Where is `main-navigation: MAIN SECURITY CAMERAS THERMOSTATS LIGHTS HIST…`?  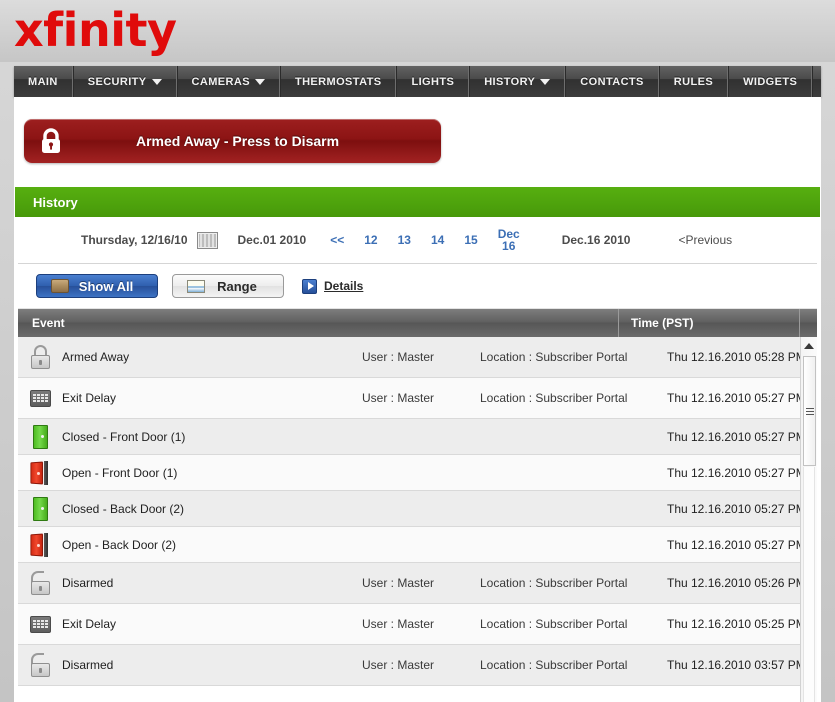
main-navigation: MAIN SECURITY CAMERAS THERMOSTATS LIGHTS HIST… is located at coordinates (417, 81).